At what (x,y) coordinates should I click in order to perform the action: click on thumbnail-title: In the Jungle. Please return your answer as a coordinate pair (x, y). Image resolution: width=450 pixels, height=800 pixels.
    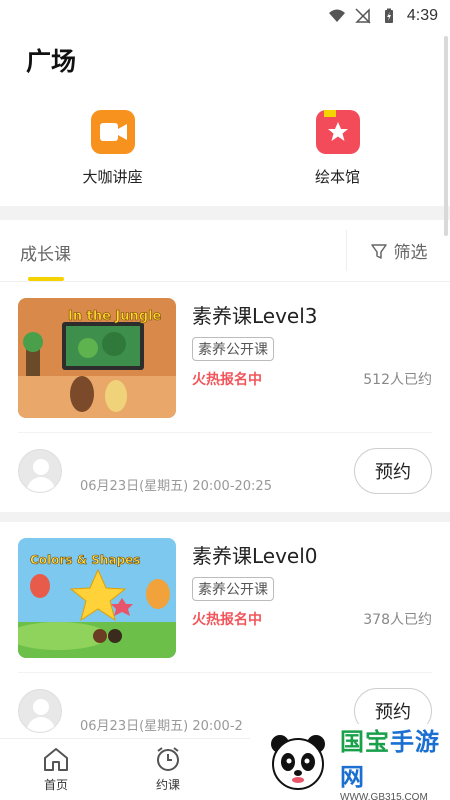
    Looking at the image, I should click on (115, 316).